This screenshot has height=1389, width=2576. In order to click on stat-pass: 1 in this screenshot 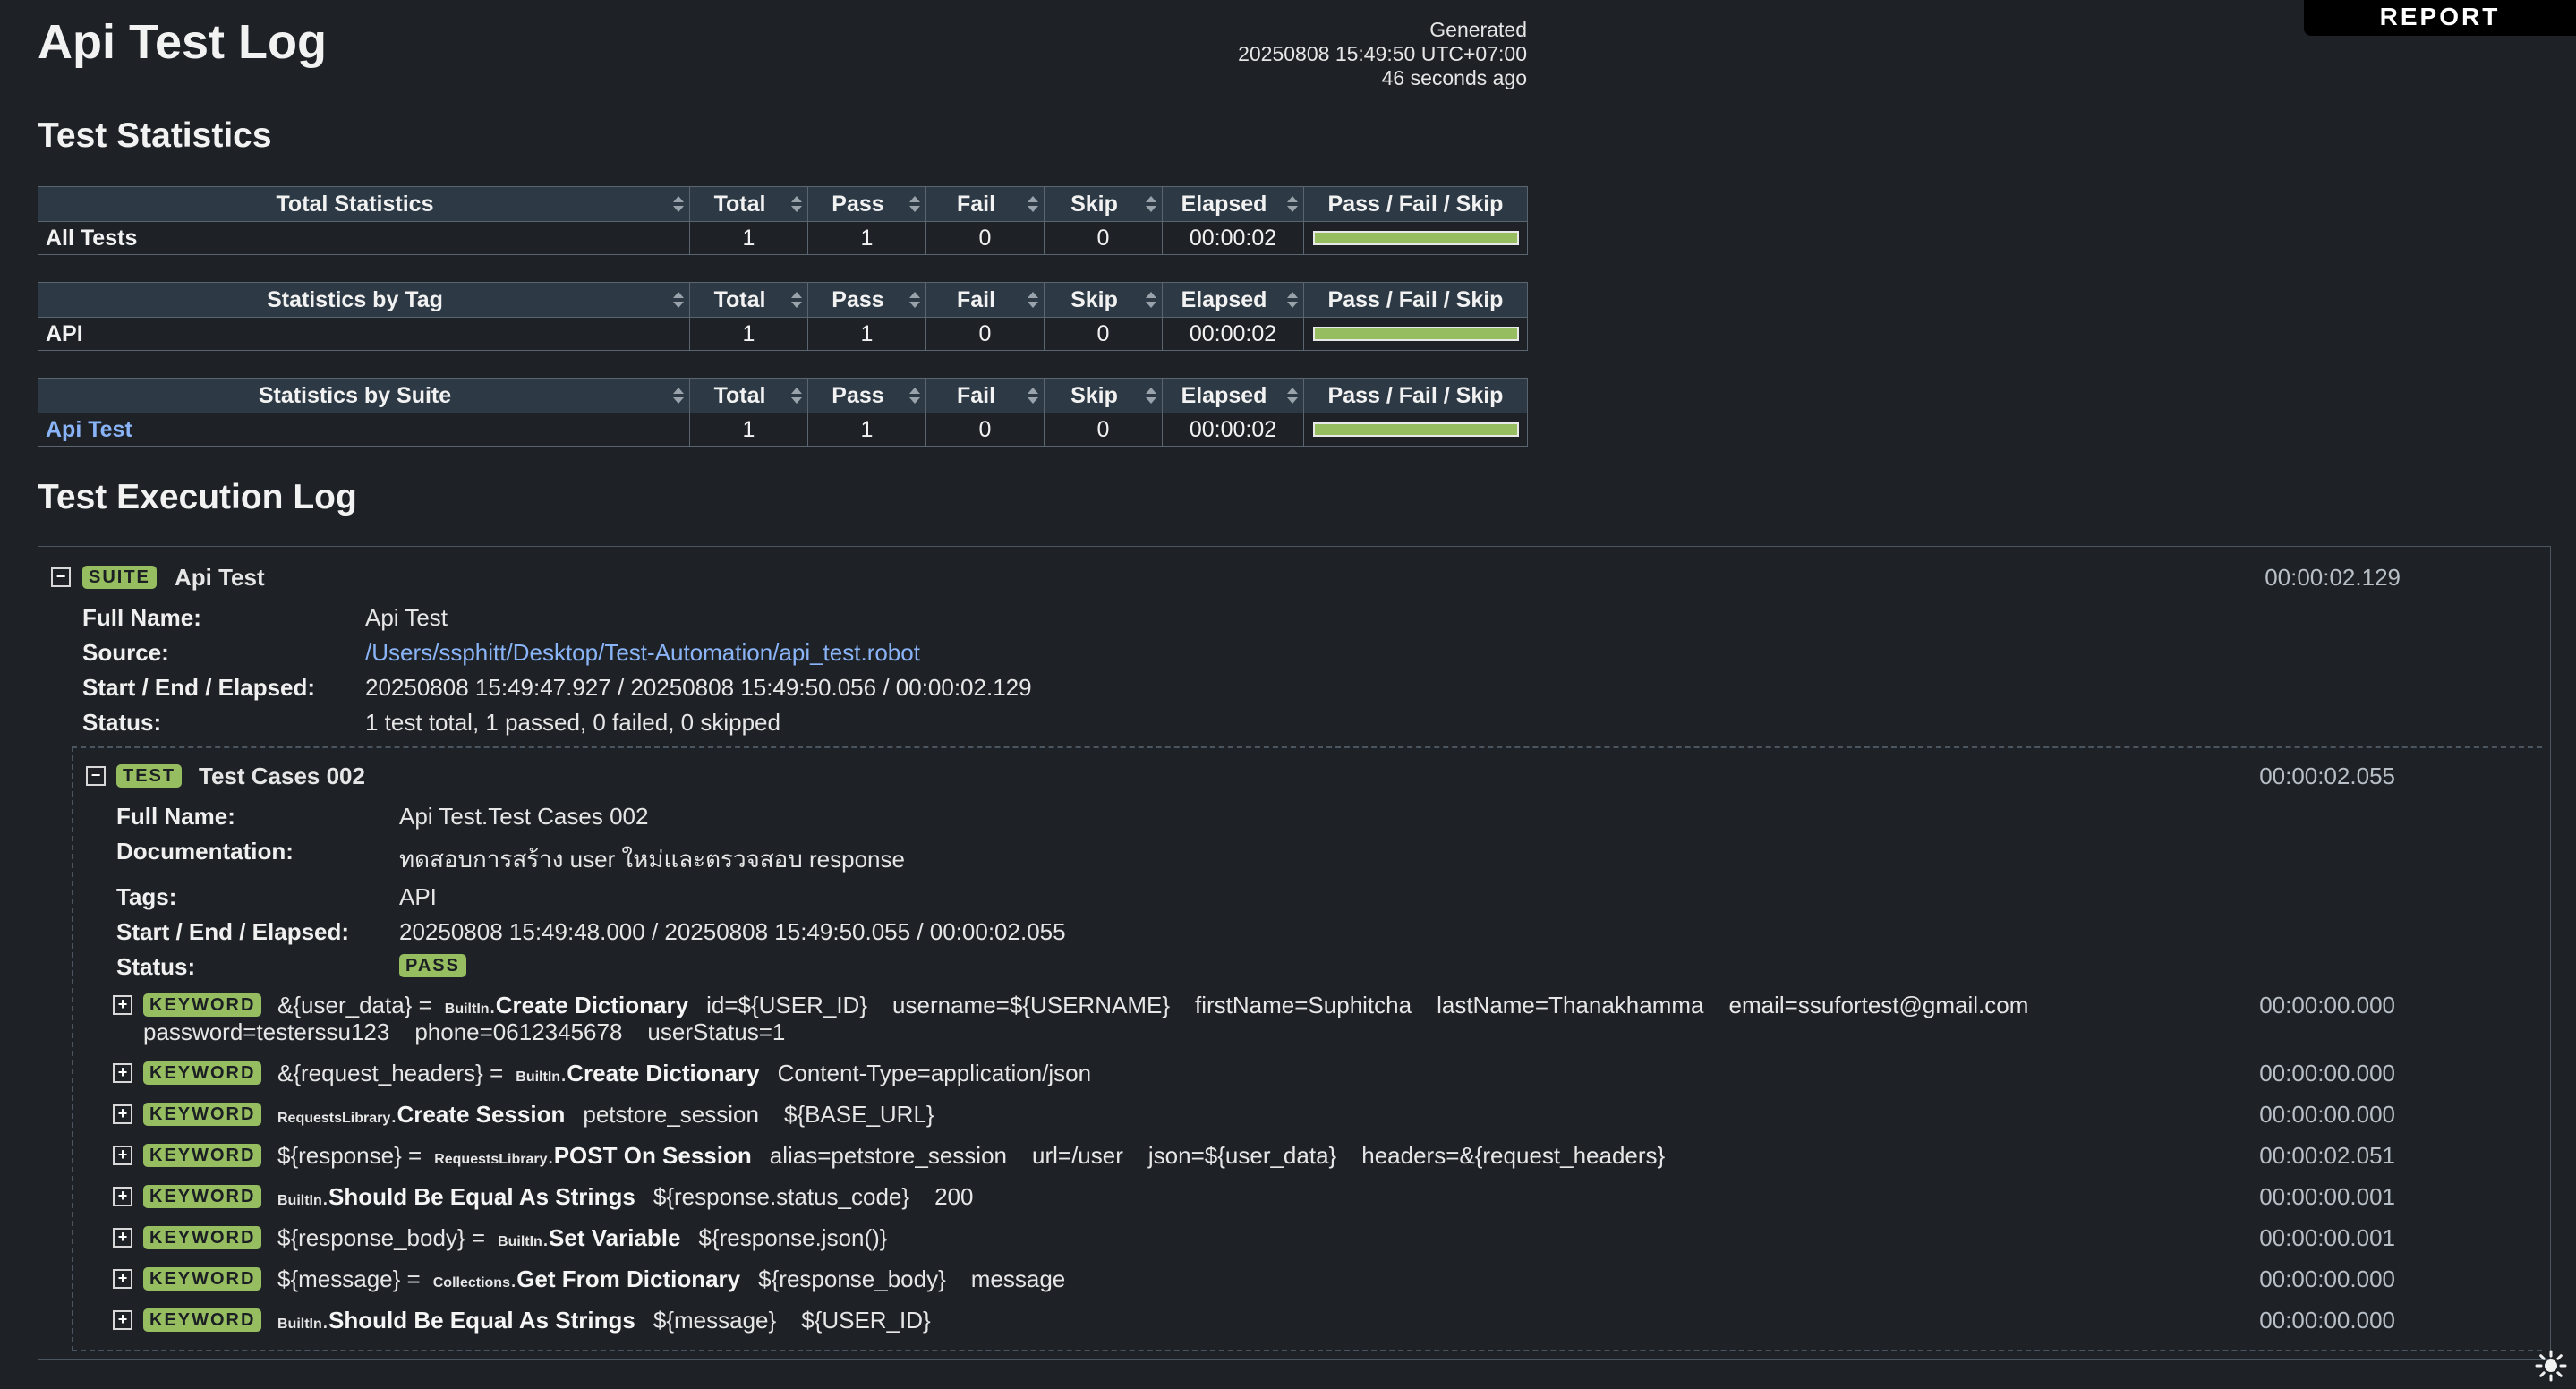, I will do `click(866, 238)`.